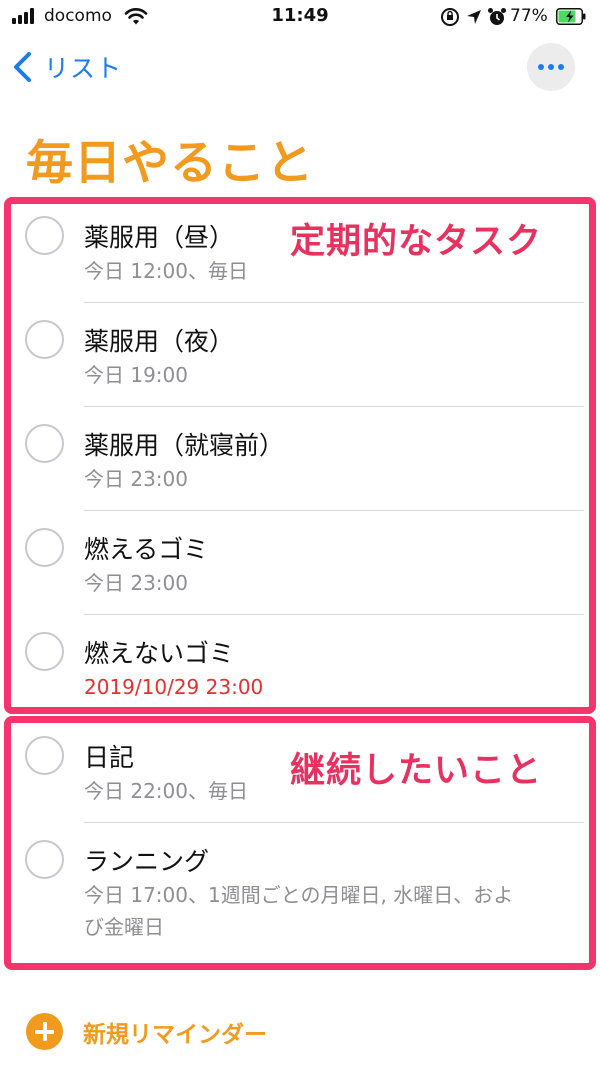  What do you see at coordinates (529, 16) in the screenshot?
I see `battery-percent: 77%` at bounding box center [529, 16].